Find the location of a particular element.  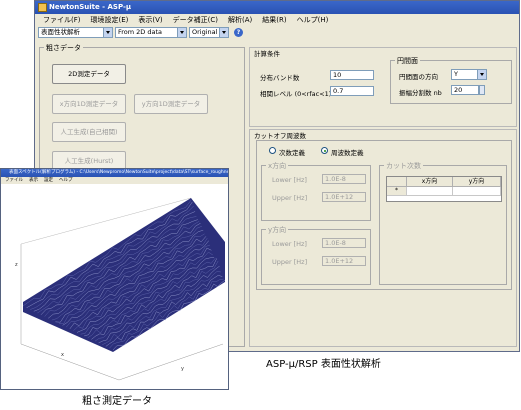

btn-2d-data: 2D測定データ is located at coordinates (89, 74).